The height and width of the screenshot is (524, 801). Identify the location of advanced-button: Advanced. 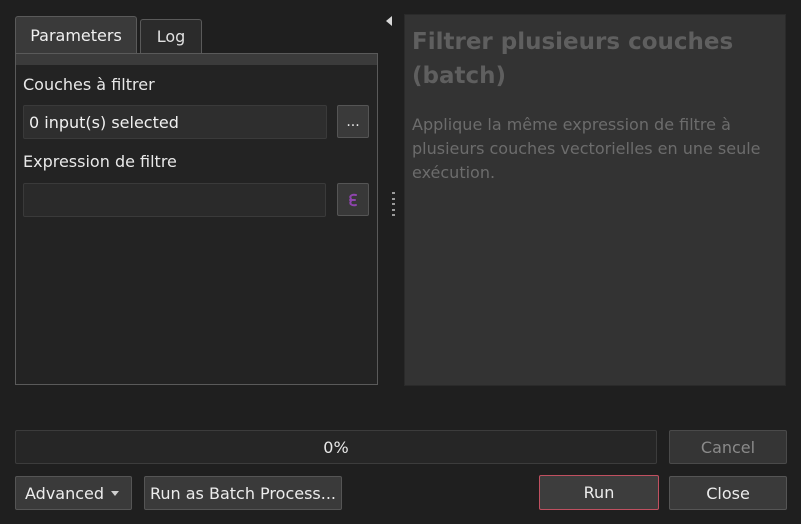
(73, 493).